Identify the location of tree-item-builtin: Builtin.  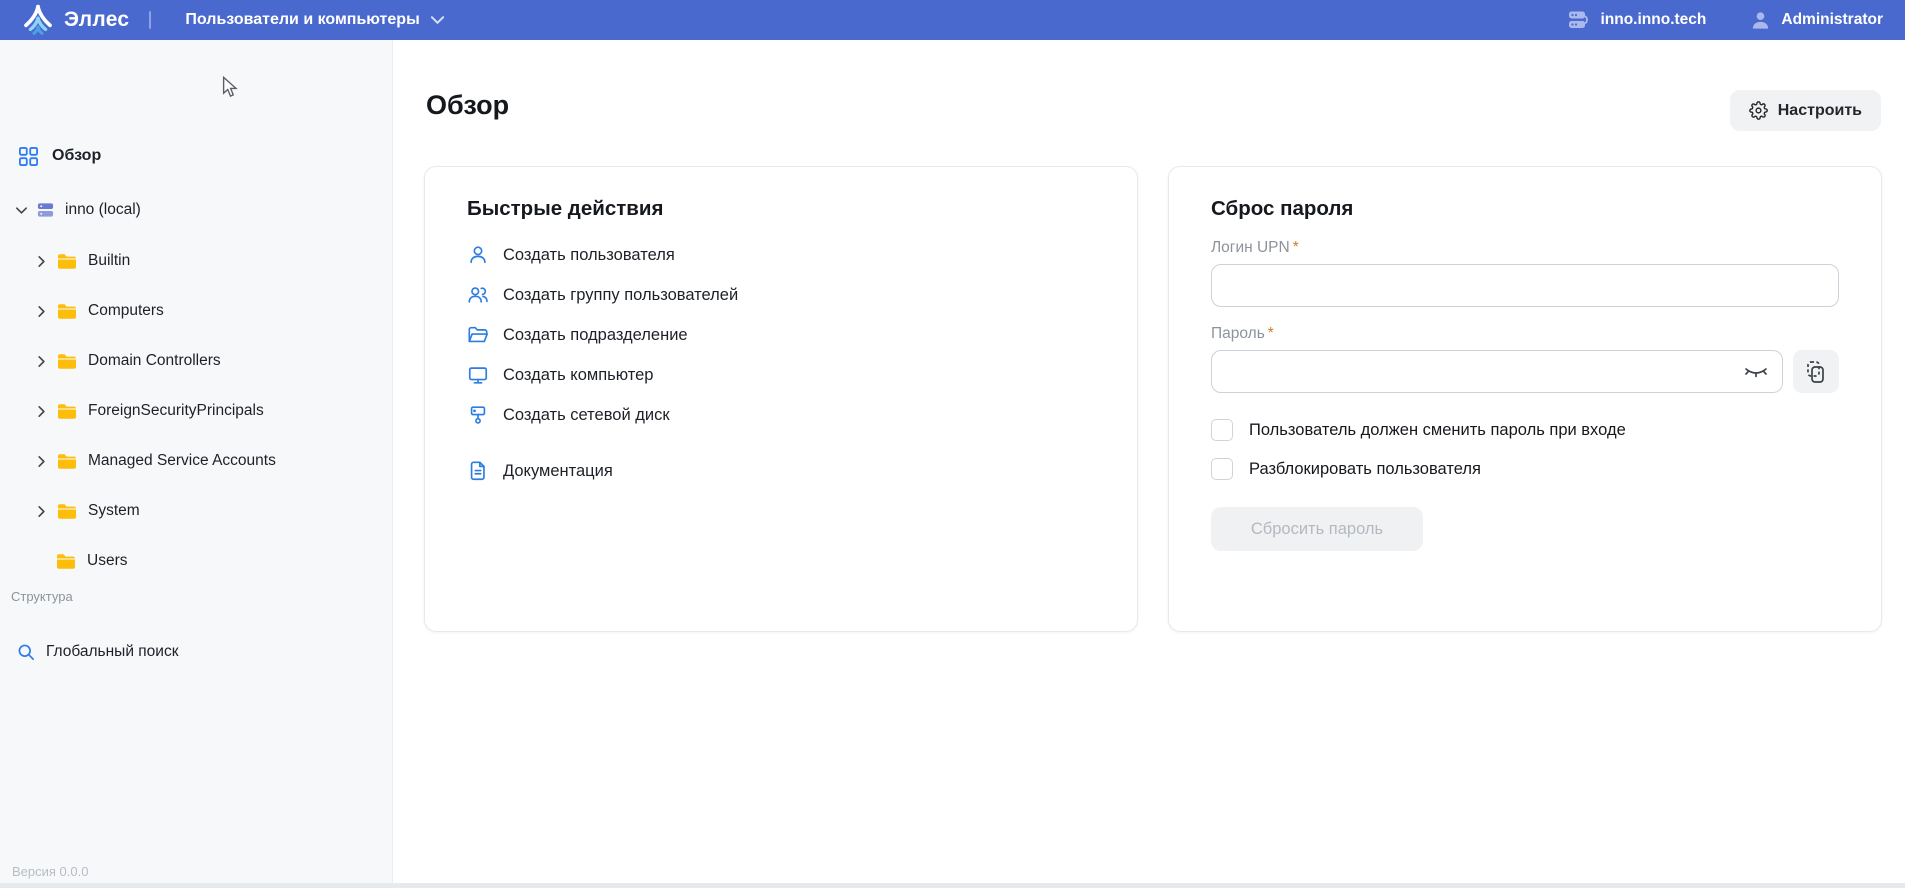
(196, 261).